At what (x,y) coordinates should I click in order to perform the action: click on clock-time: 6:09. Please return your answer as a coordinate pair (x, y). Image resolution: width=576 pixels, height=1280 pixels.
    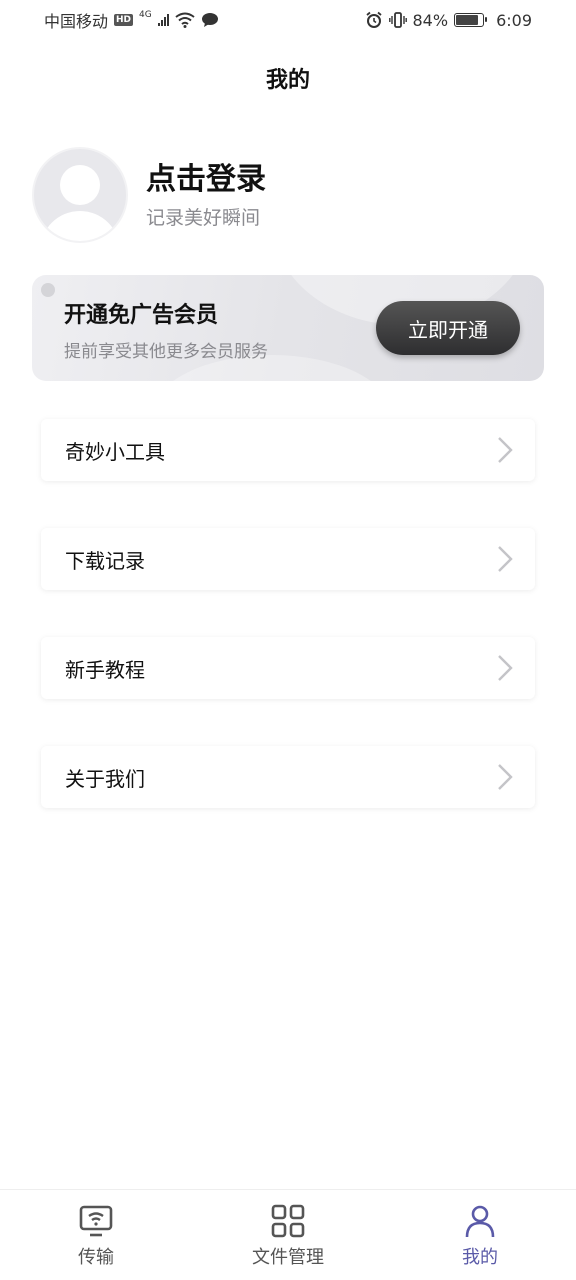
    Looking at the image, I should click on (514, 20).